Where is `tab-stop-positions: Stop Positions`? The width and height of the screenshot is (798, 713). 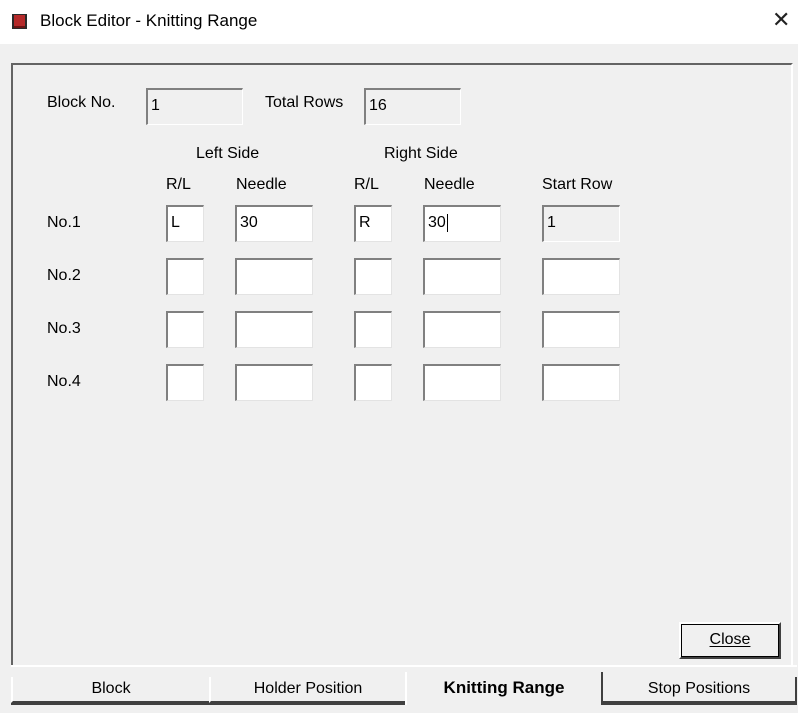
tab-stop-positions: Stop Positions is located at coordinates (699, 690).